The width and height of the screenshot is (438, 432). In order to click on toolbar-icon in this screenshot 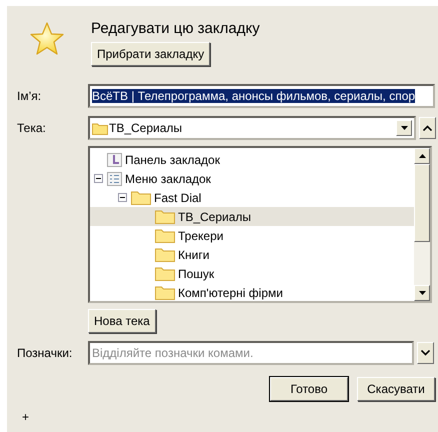, I will do `click(114, 159)`.